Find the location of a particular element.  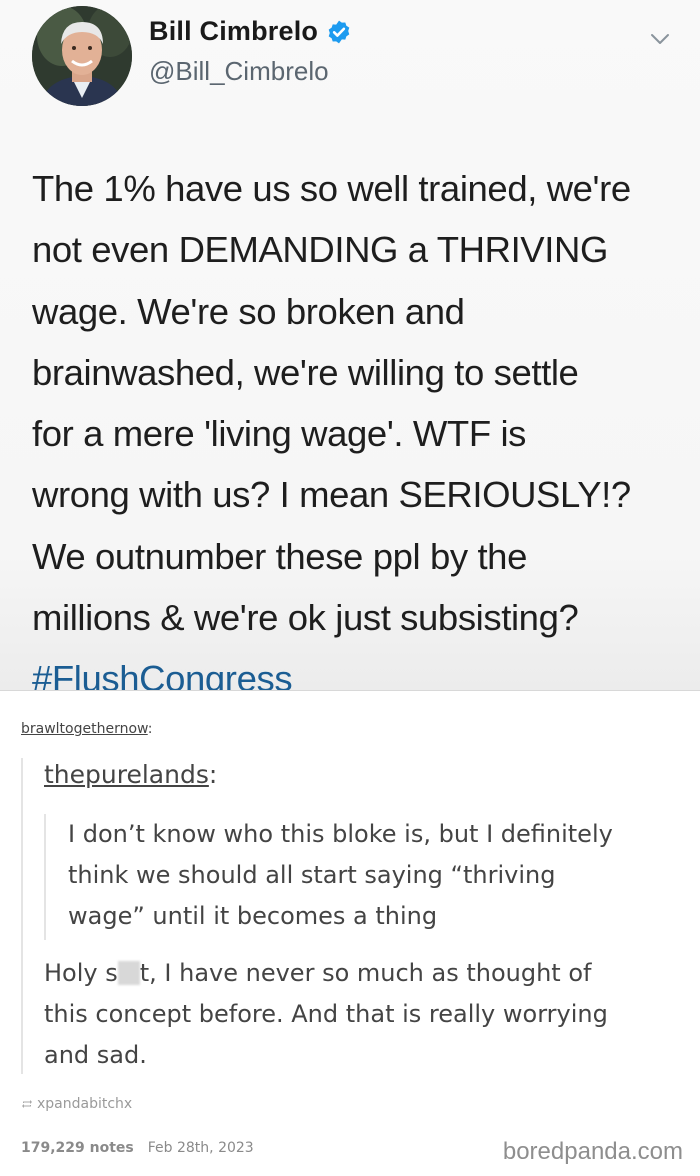

avatar is located at coordinates (82, 56).